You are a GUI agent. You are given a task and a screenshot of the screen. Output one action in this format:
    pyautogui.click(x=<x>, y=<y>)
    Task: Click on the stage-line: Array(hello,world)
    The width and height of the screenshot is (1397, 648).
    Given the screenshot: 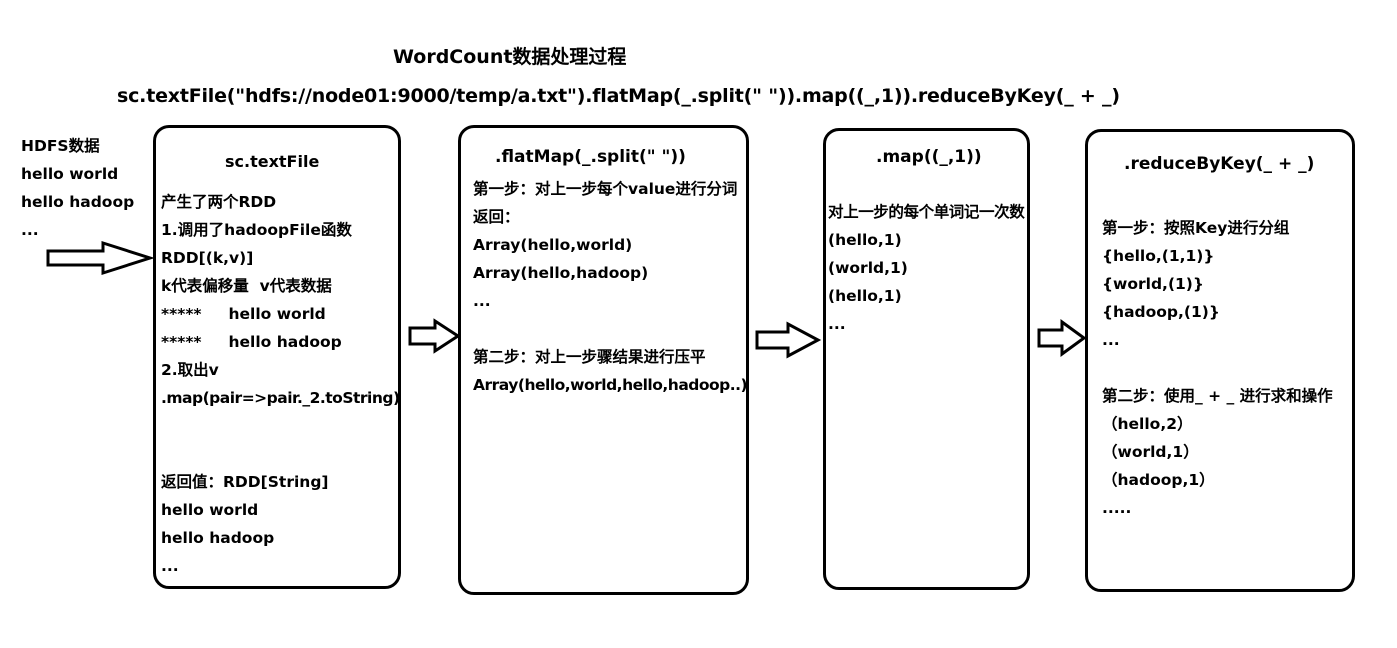 What is the action you would take?
    pyautogui.click(x=553, y=245)
    